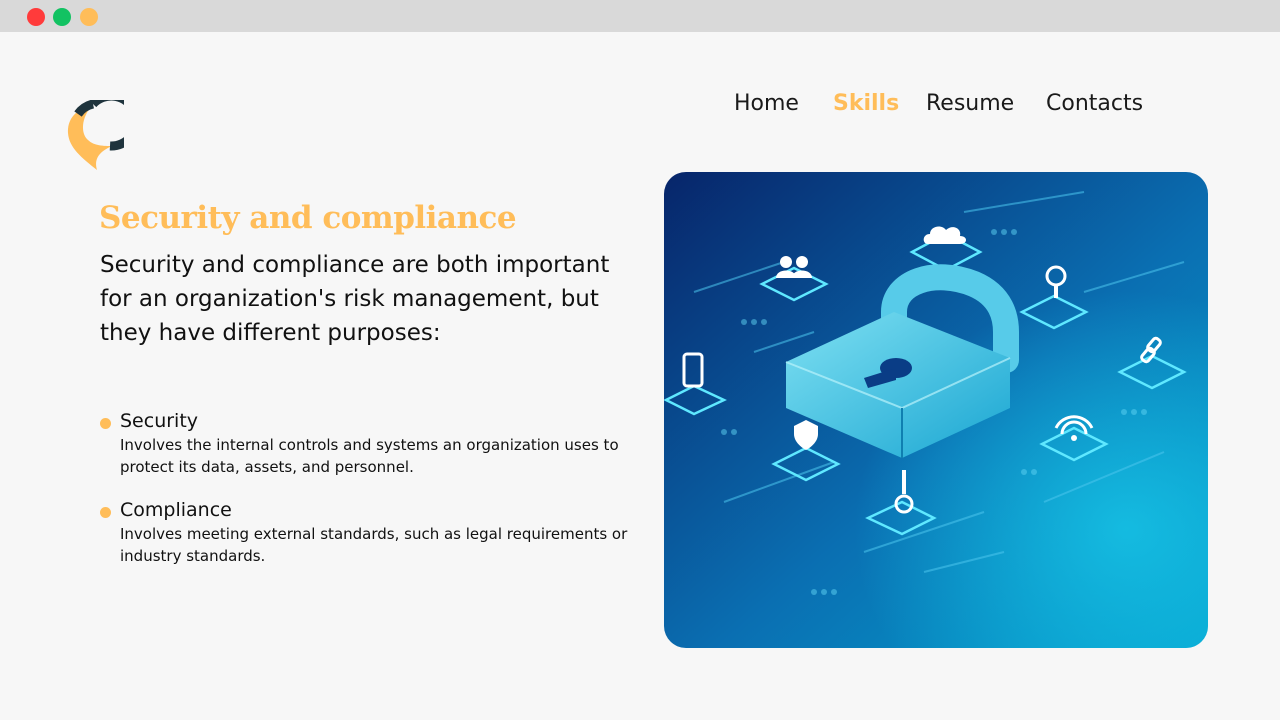  I want to click on window-titlebar, so click(640, 16).